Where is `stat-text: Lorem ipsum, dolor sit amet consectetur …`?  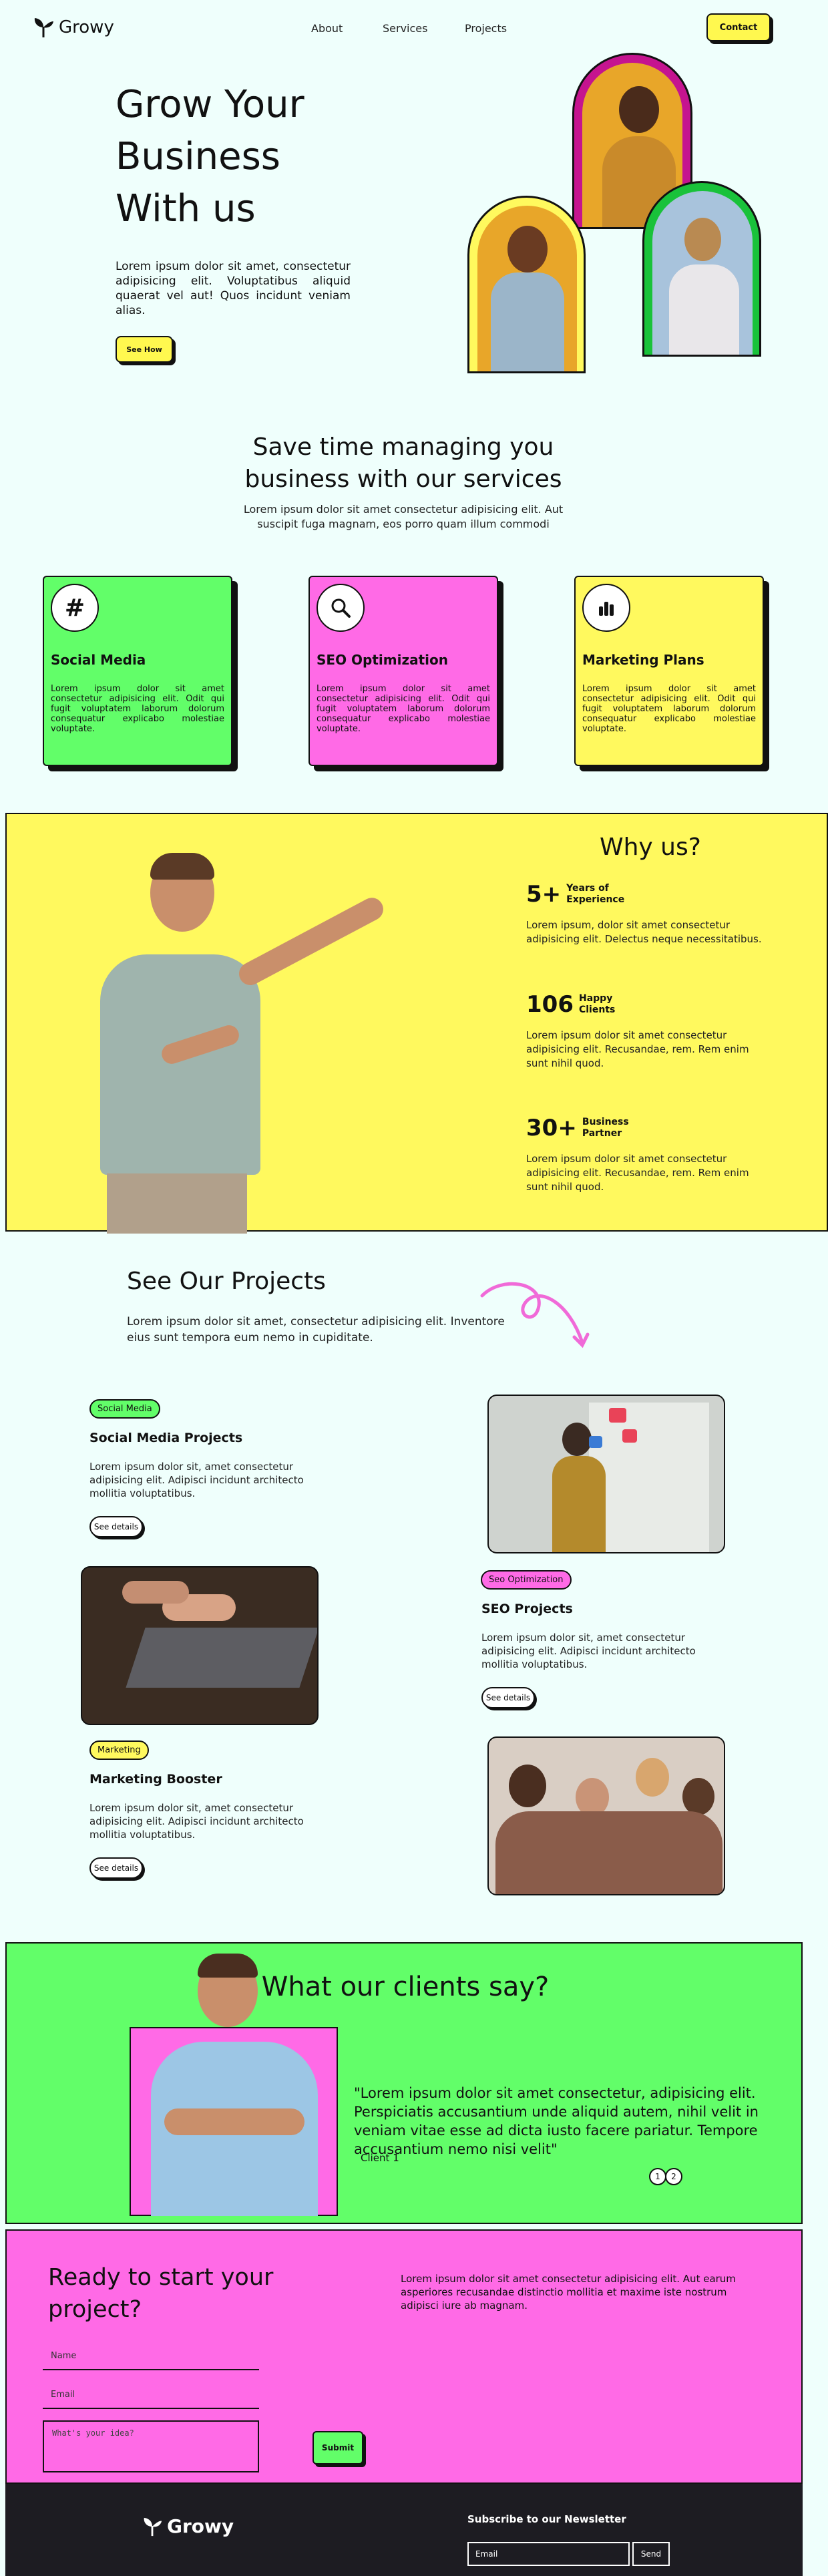
stat-text: Lorem ipsum, dolor sit amet consectetur … is located at coordinates (644, 932).